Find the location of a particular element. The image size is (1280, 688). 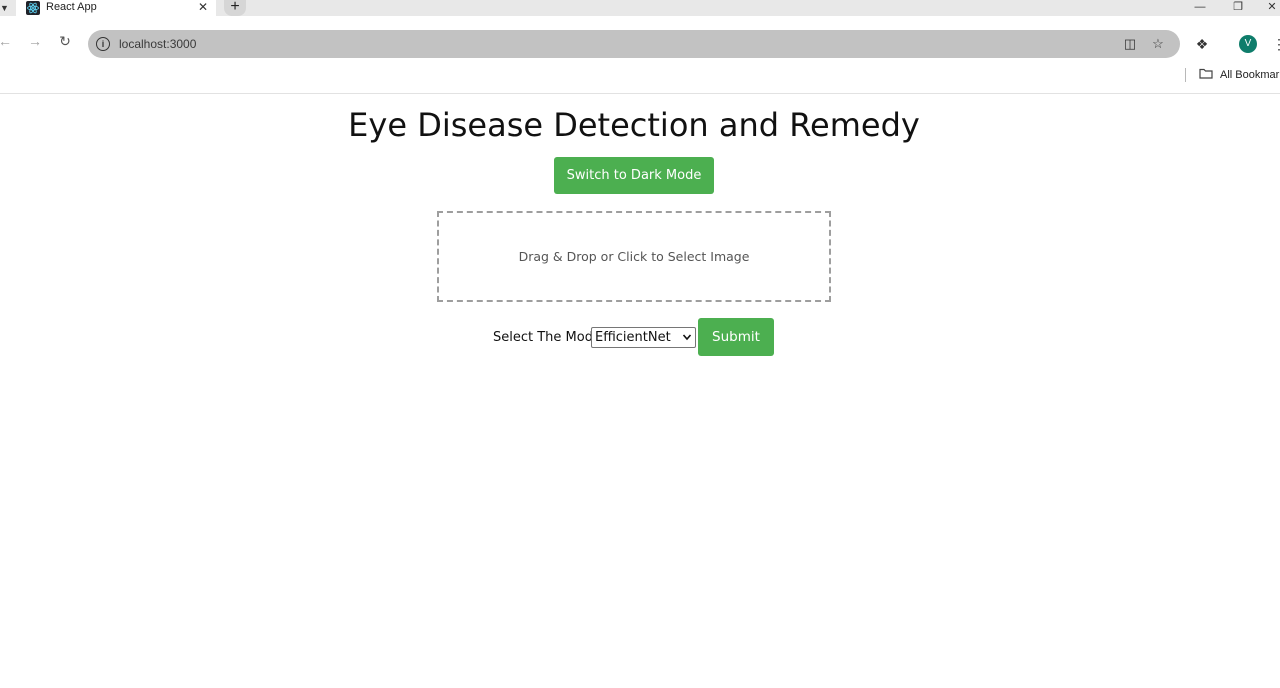

model-select-value: EfficientNet is located at coordinates (633, 337).